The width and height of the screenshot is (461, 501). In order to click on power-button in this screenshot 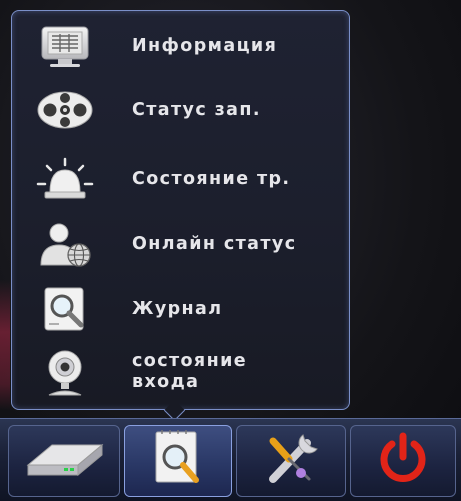, I will do `click(403, 461)`.